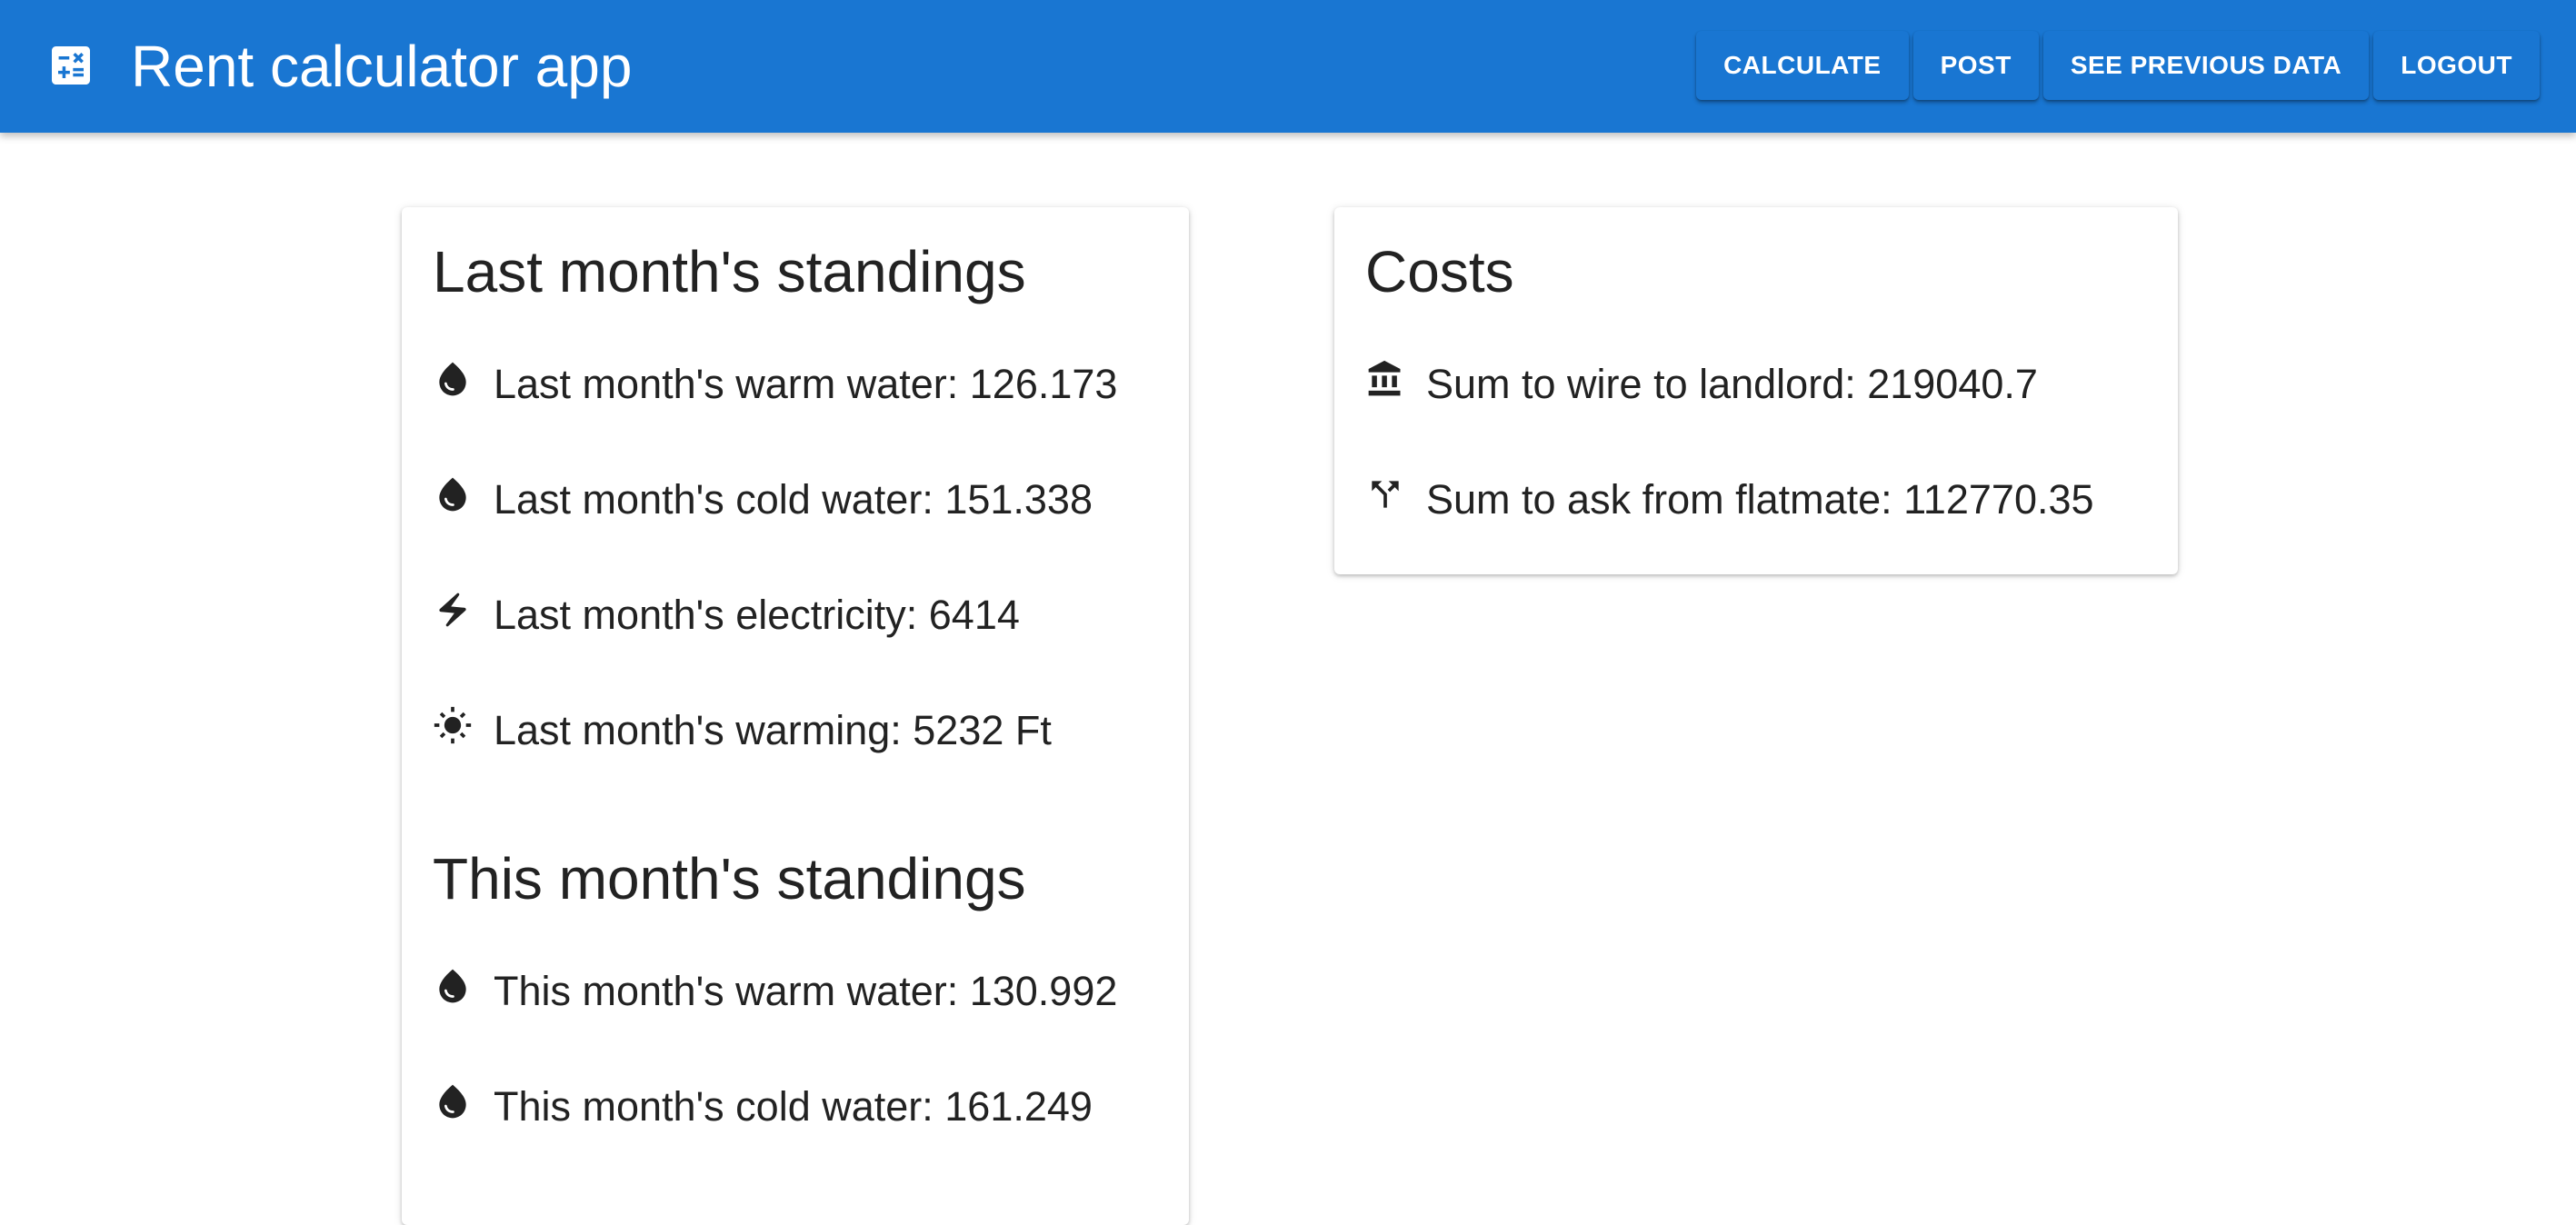  What do you see at coordinates (1756, 417) in the screenshot?
I see `list-item: Sum to wire to landlord: 219040.7` at bounding box center [1756, 417].